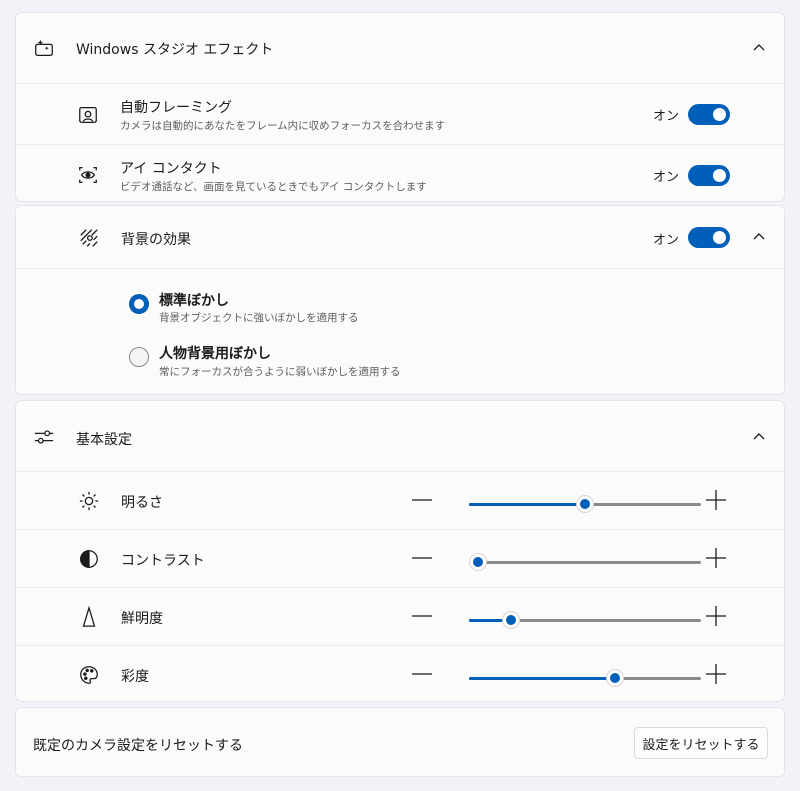 The width and height of the screenshot is (800, 791). I want to click on contrast-row: コントラスト, so click(400, 558).